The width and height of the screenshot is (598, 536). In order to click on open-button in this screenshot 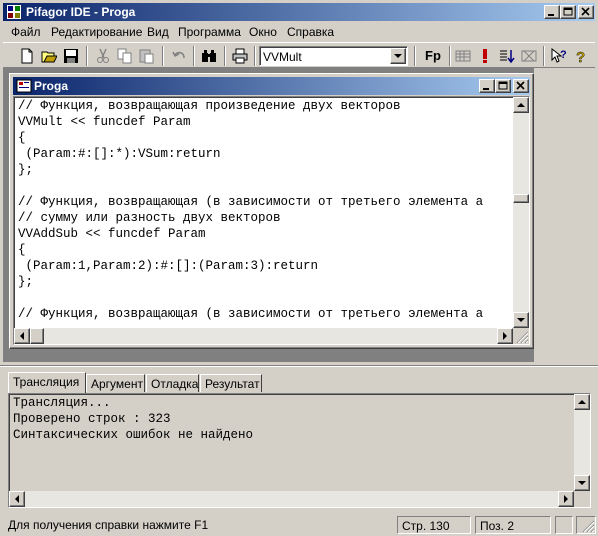, I will do `click(49, 56)`.